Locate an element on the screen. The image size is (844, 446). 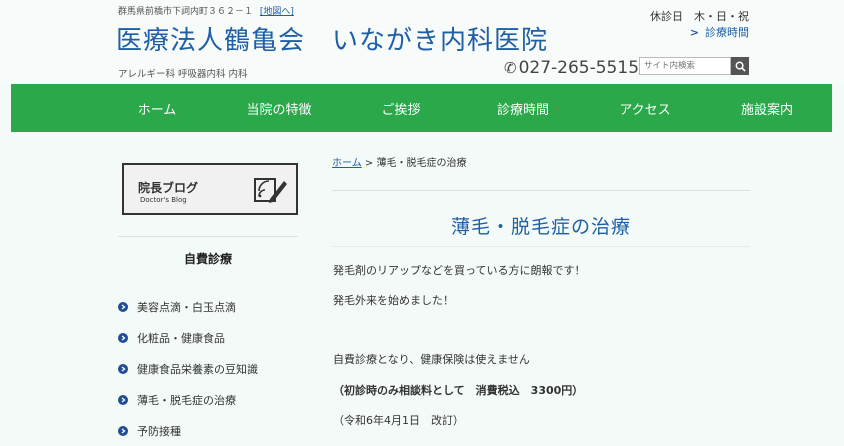
page-title: 薄毛・脱毛症の治療 is located at coordinates (540, 227).